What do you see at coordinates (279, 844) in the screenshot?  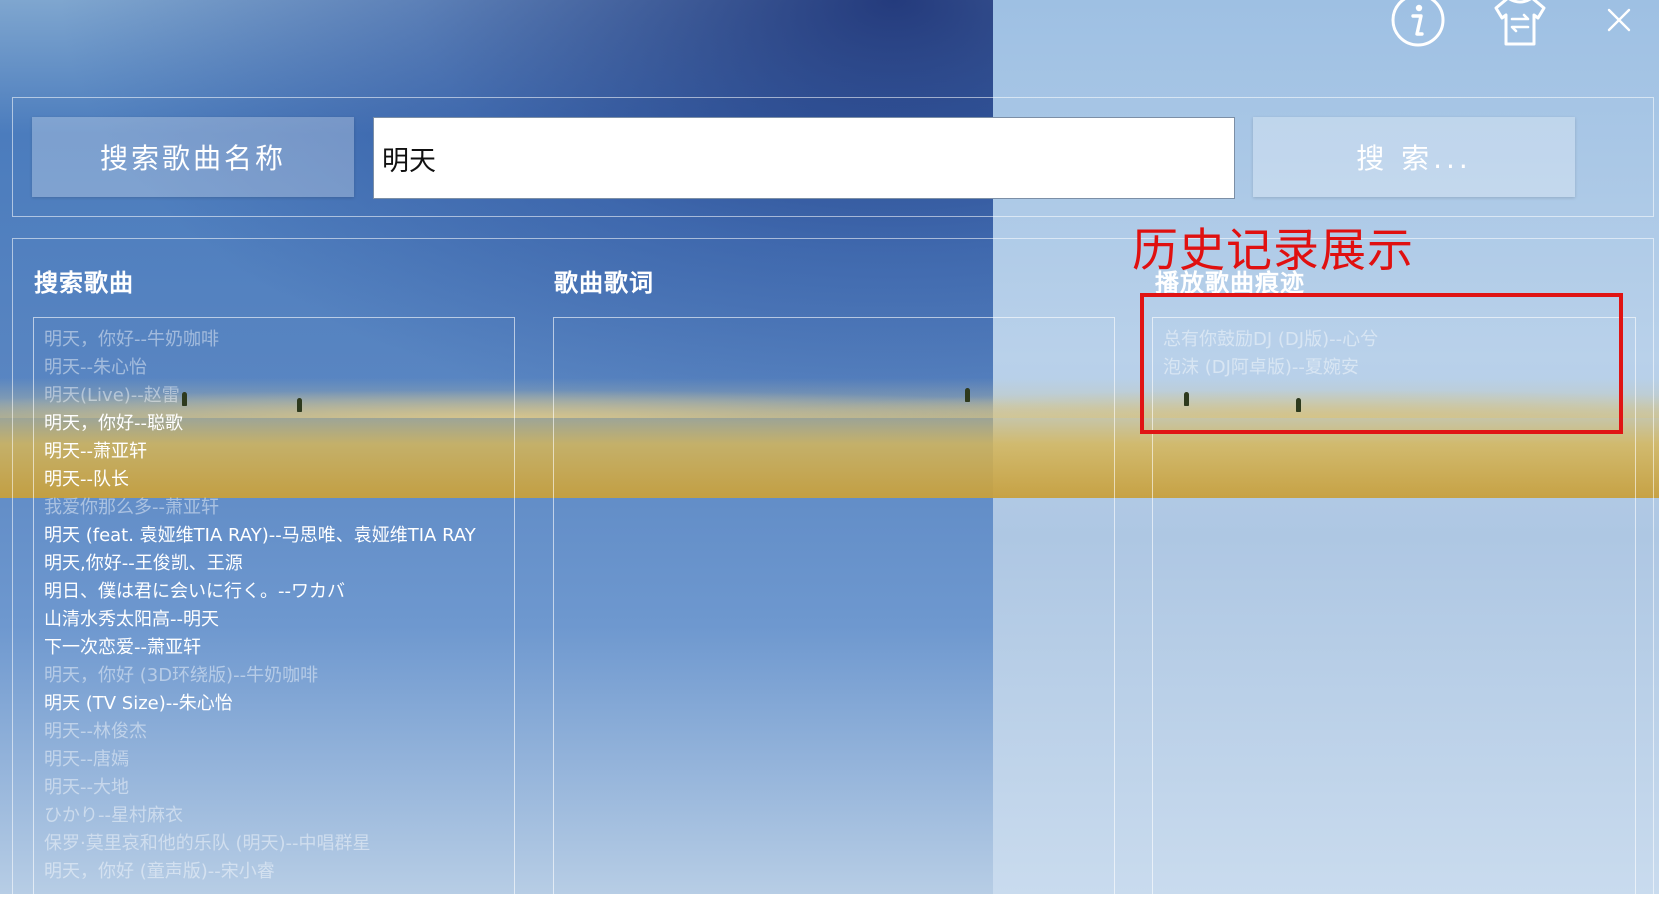 I see `search-result-item: 保罗·莫里哀和他的乐队 (明天)--中唱群星` at bounding box center [279, 844].